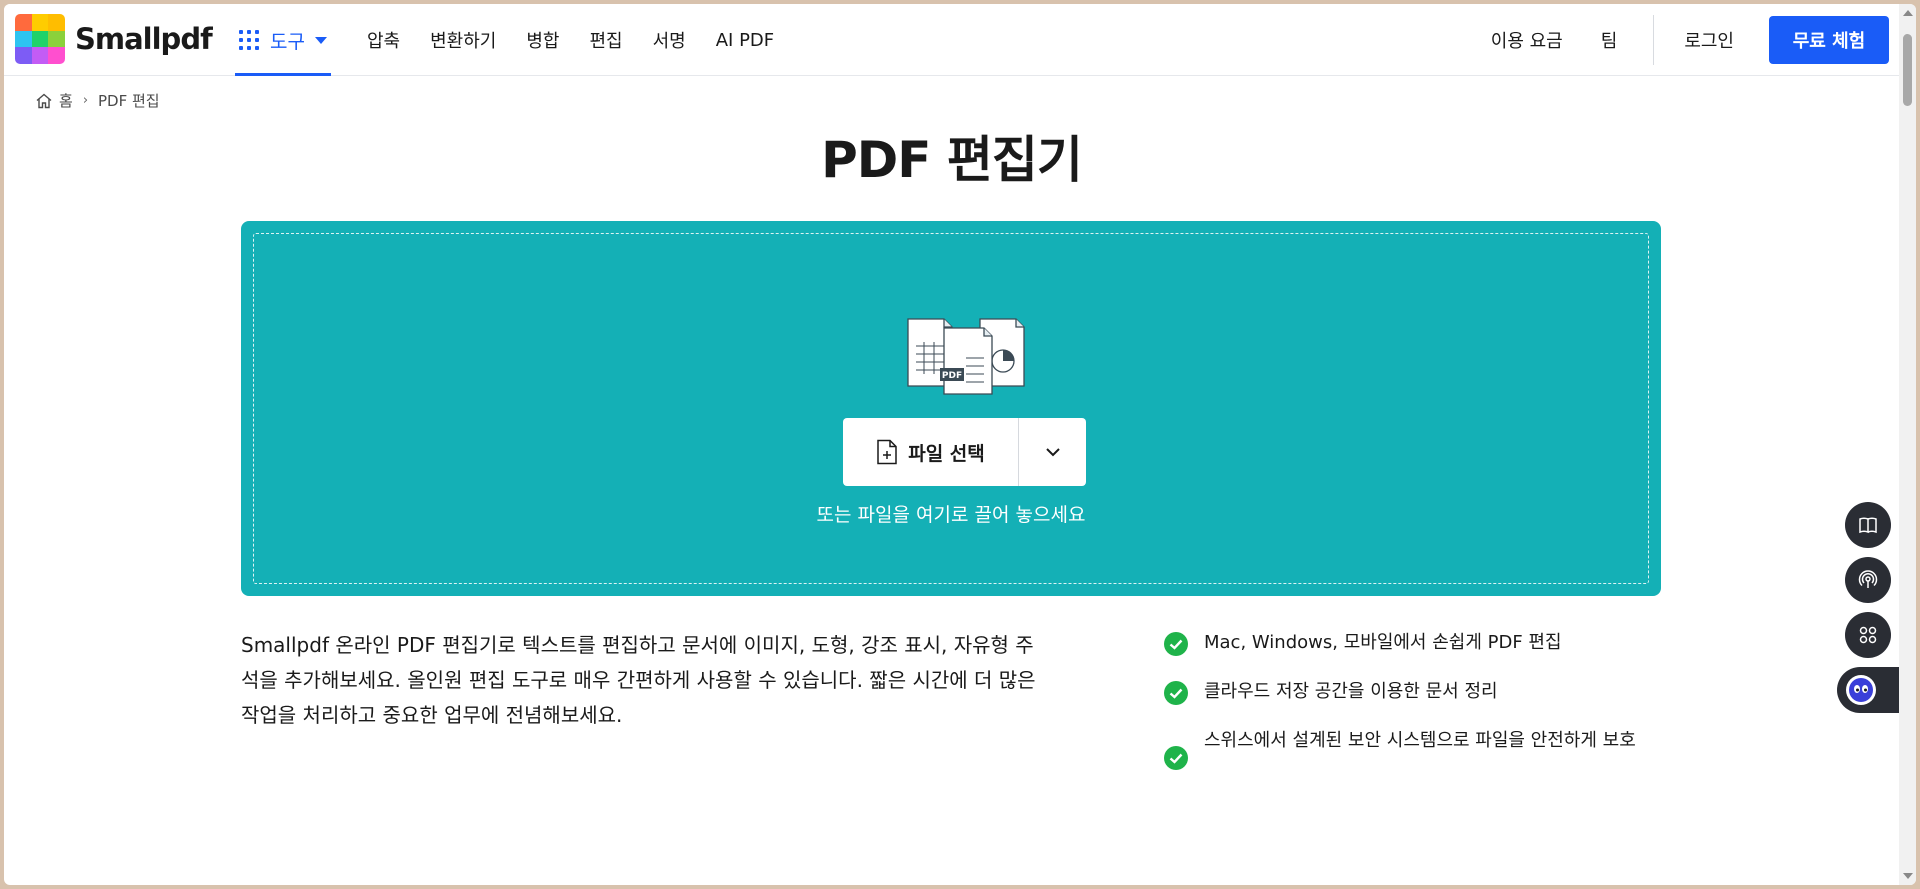 The height and width of the screenshot is (889, 1920). Describe the element at coordinates (320, 40) in the screenshot. I see `caret-down-icon` at that location.